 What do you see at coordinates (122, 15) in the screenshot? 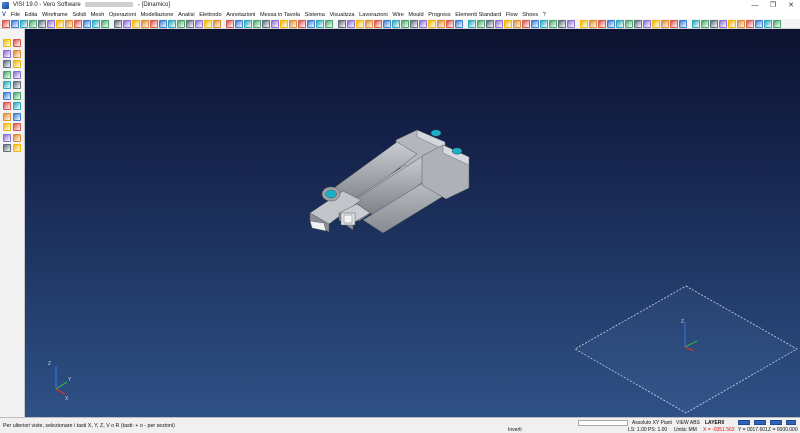
I see `menu-item-operazioni: Operazioni` at bounding box center [122, 15].